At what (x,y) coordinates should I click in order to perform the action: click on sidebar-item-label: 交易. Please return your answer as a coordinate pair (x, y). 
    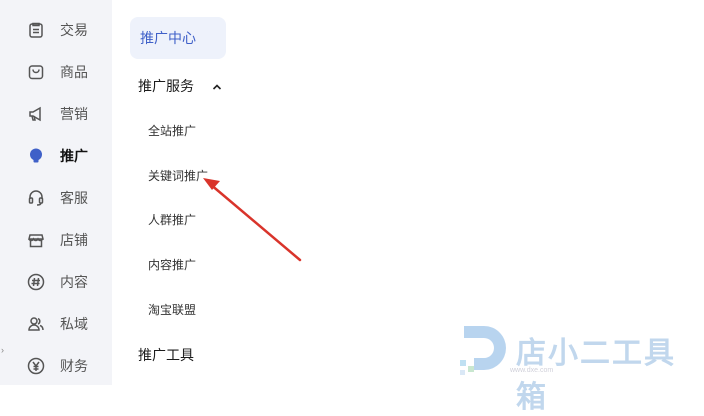
    Looking at the image, I should click on (74, 30).